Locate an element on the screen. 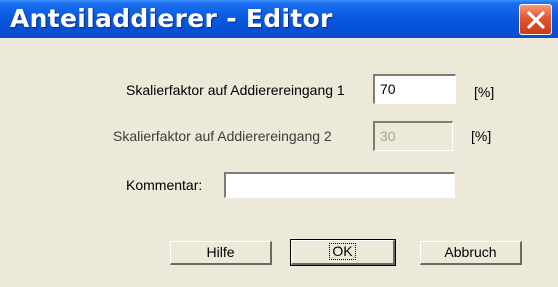 This screenshot has width=558, height=287. scale1-unit: [%] is located at coordinates (484, 92).